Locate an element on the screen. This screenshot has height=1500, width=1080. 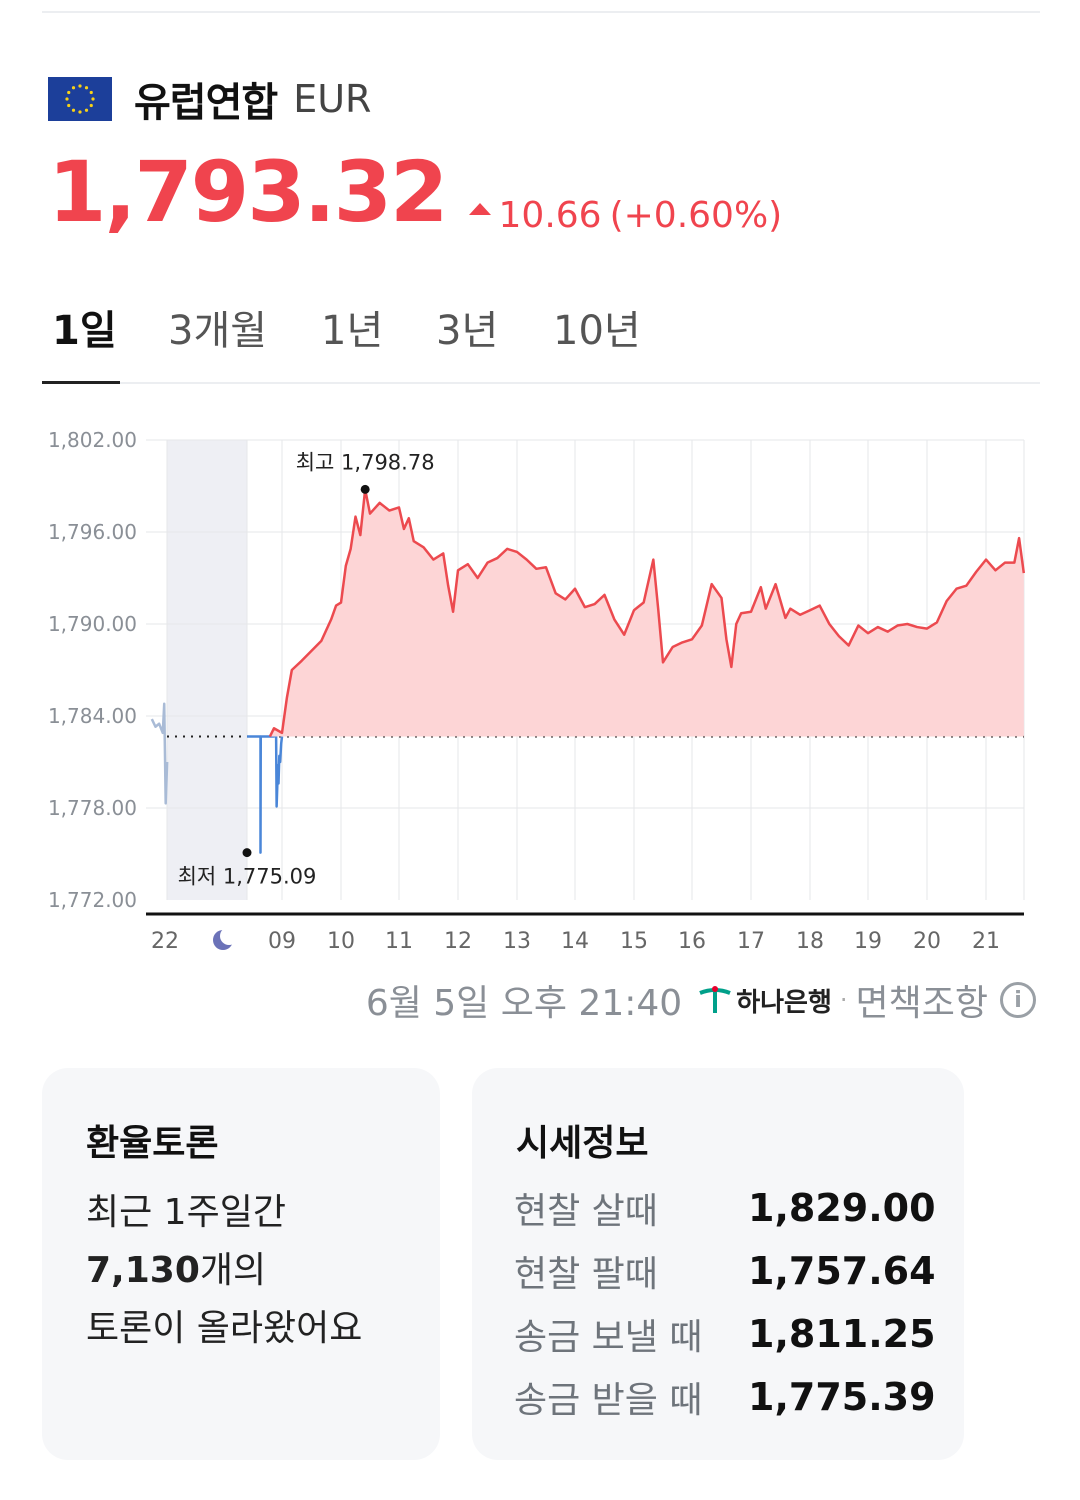
currency-code: EUR is located at coordinates (332, 99).